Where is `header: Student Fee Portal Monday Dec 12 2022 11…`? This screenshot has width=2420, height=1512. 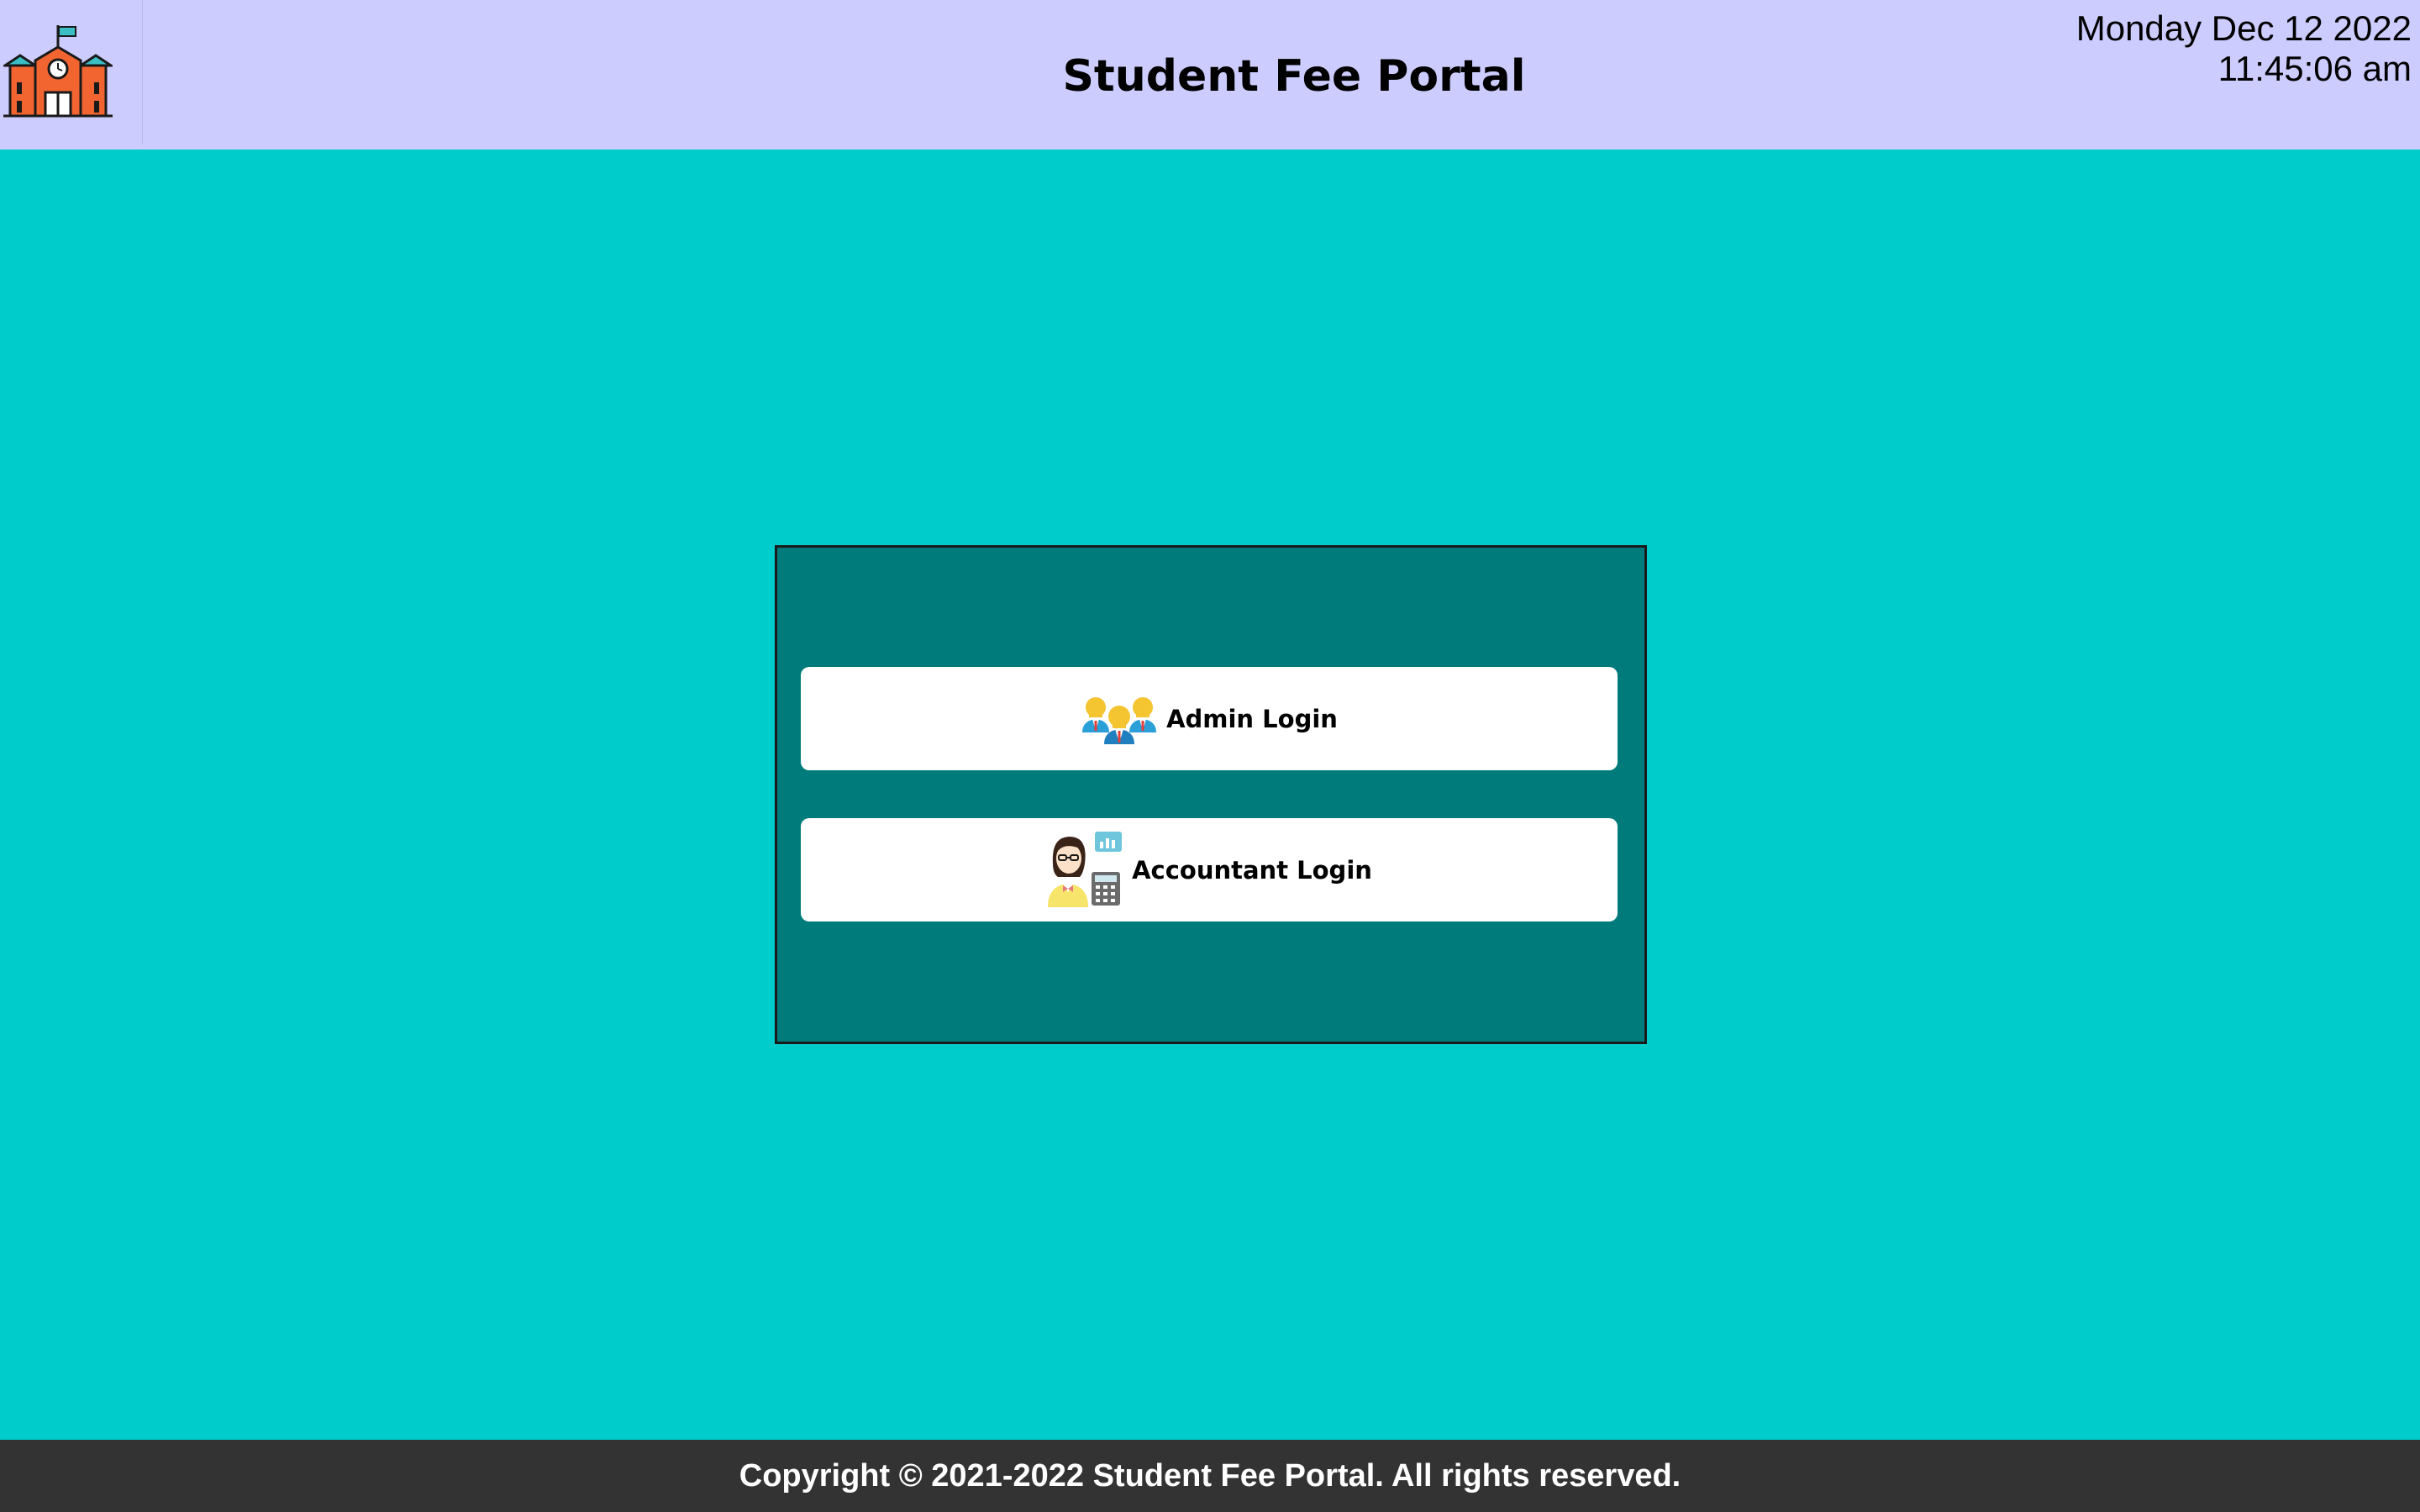
header: Student Fee Portal Monday Dec 12 2022 11… is located at coordinates (1210, 75).